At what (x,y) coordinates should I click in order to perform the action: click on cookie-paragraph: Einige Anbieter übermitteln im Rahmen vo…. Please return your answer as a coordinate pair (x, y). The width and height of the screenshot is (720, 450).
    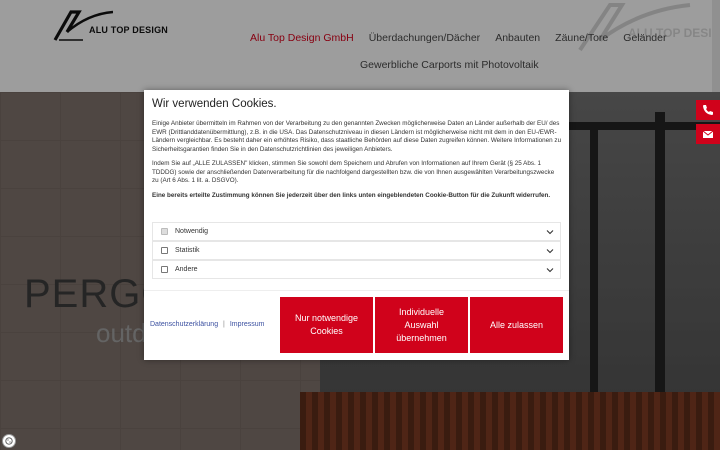
    Looking at the image, I should click on (357, 136).